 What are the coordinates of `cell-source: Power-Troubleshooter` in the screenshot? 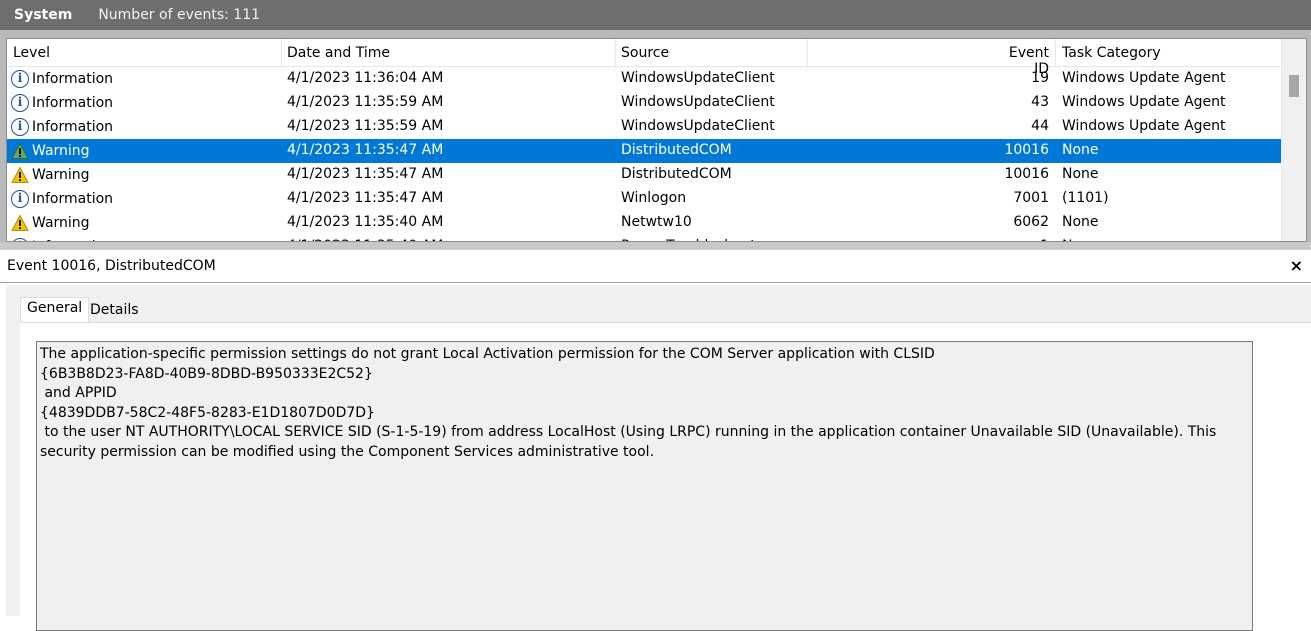 It's located at (695, 239).